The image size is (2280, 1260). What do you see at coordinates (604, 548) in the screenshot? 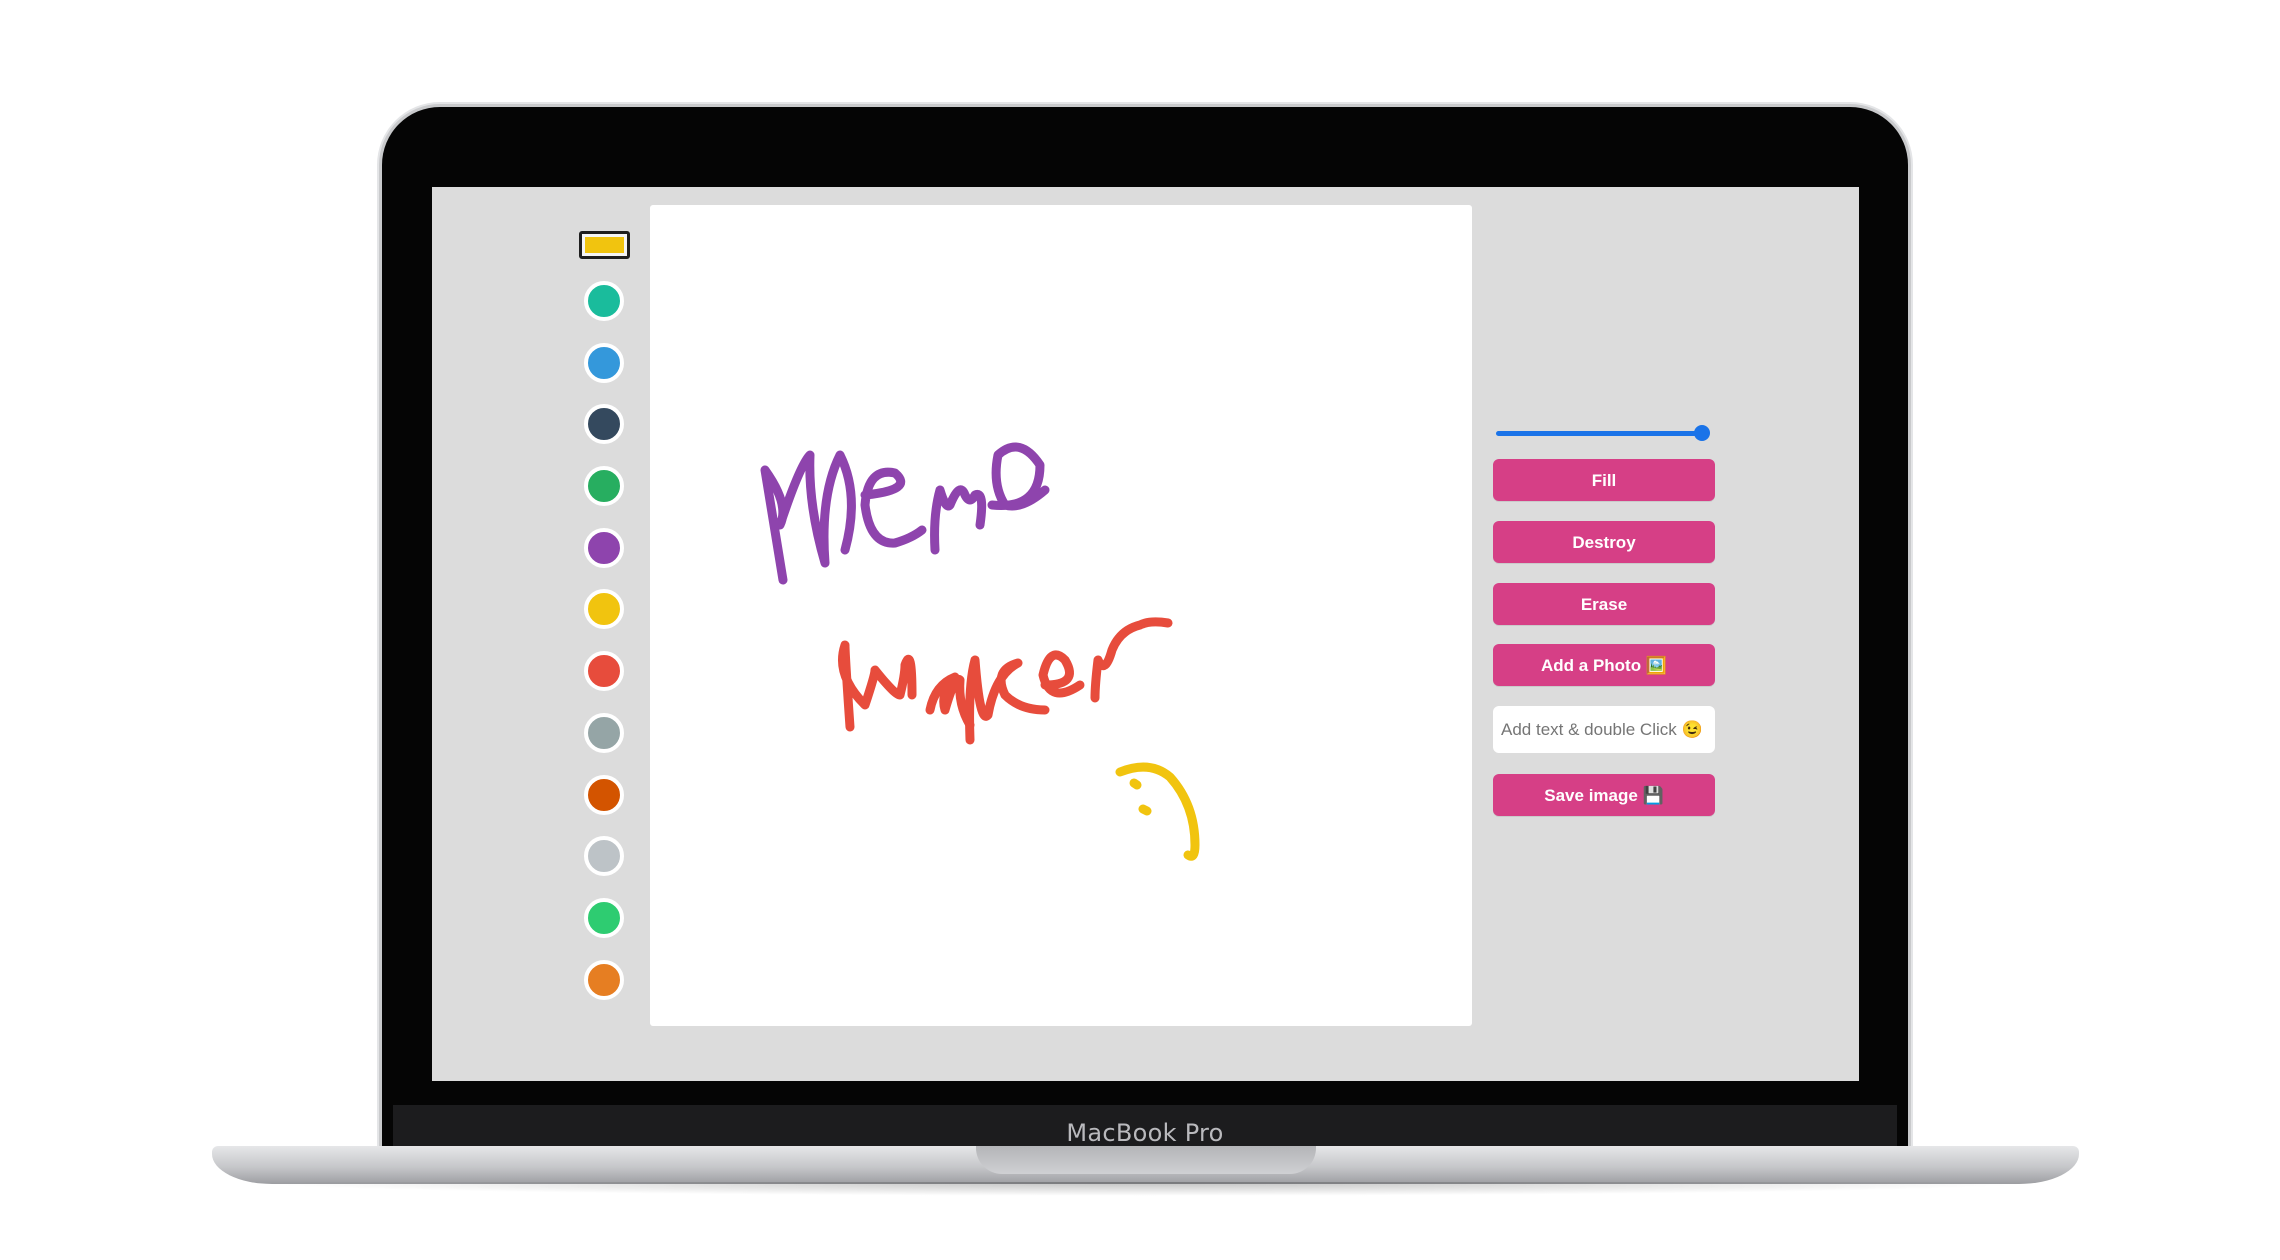
I see `color-swatch-purple` at bounding box center [604, 548].